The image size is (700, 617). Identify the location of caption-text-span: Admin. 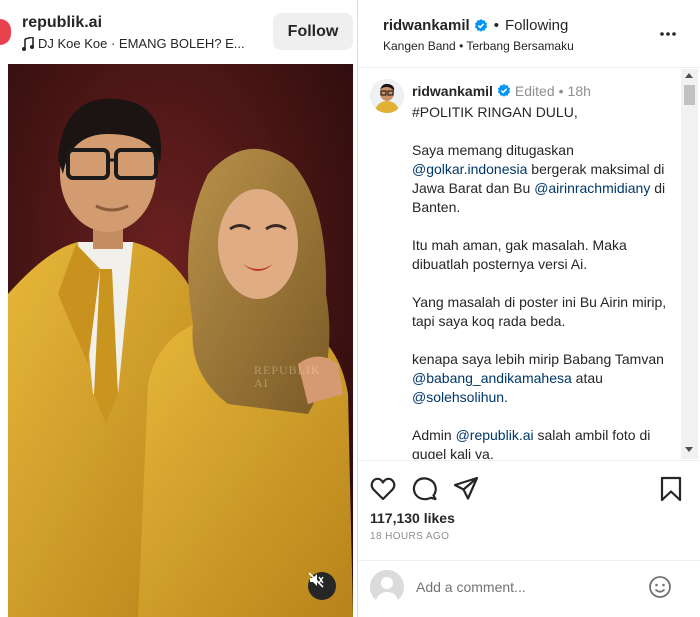
(432, 435).